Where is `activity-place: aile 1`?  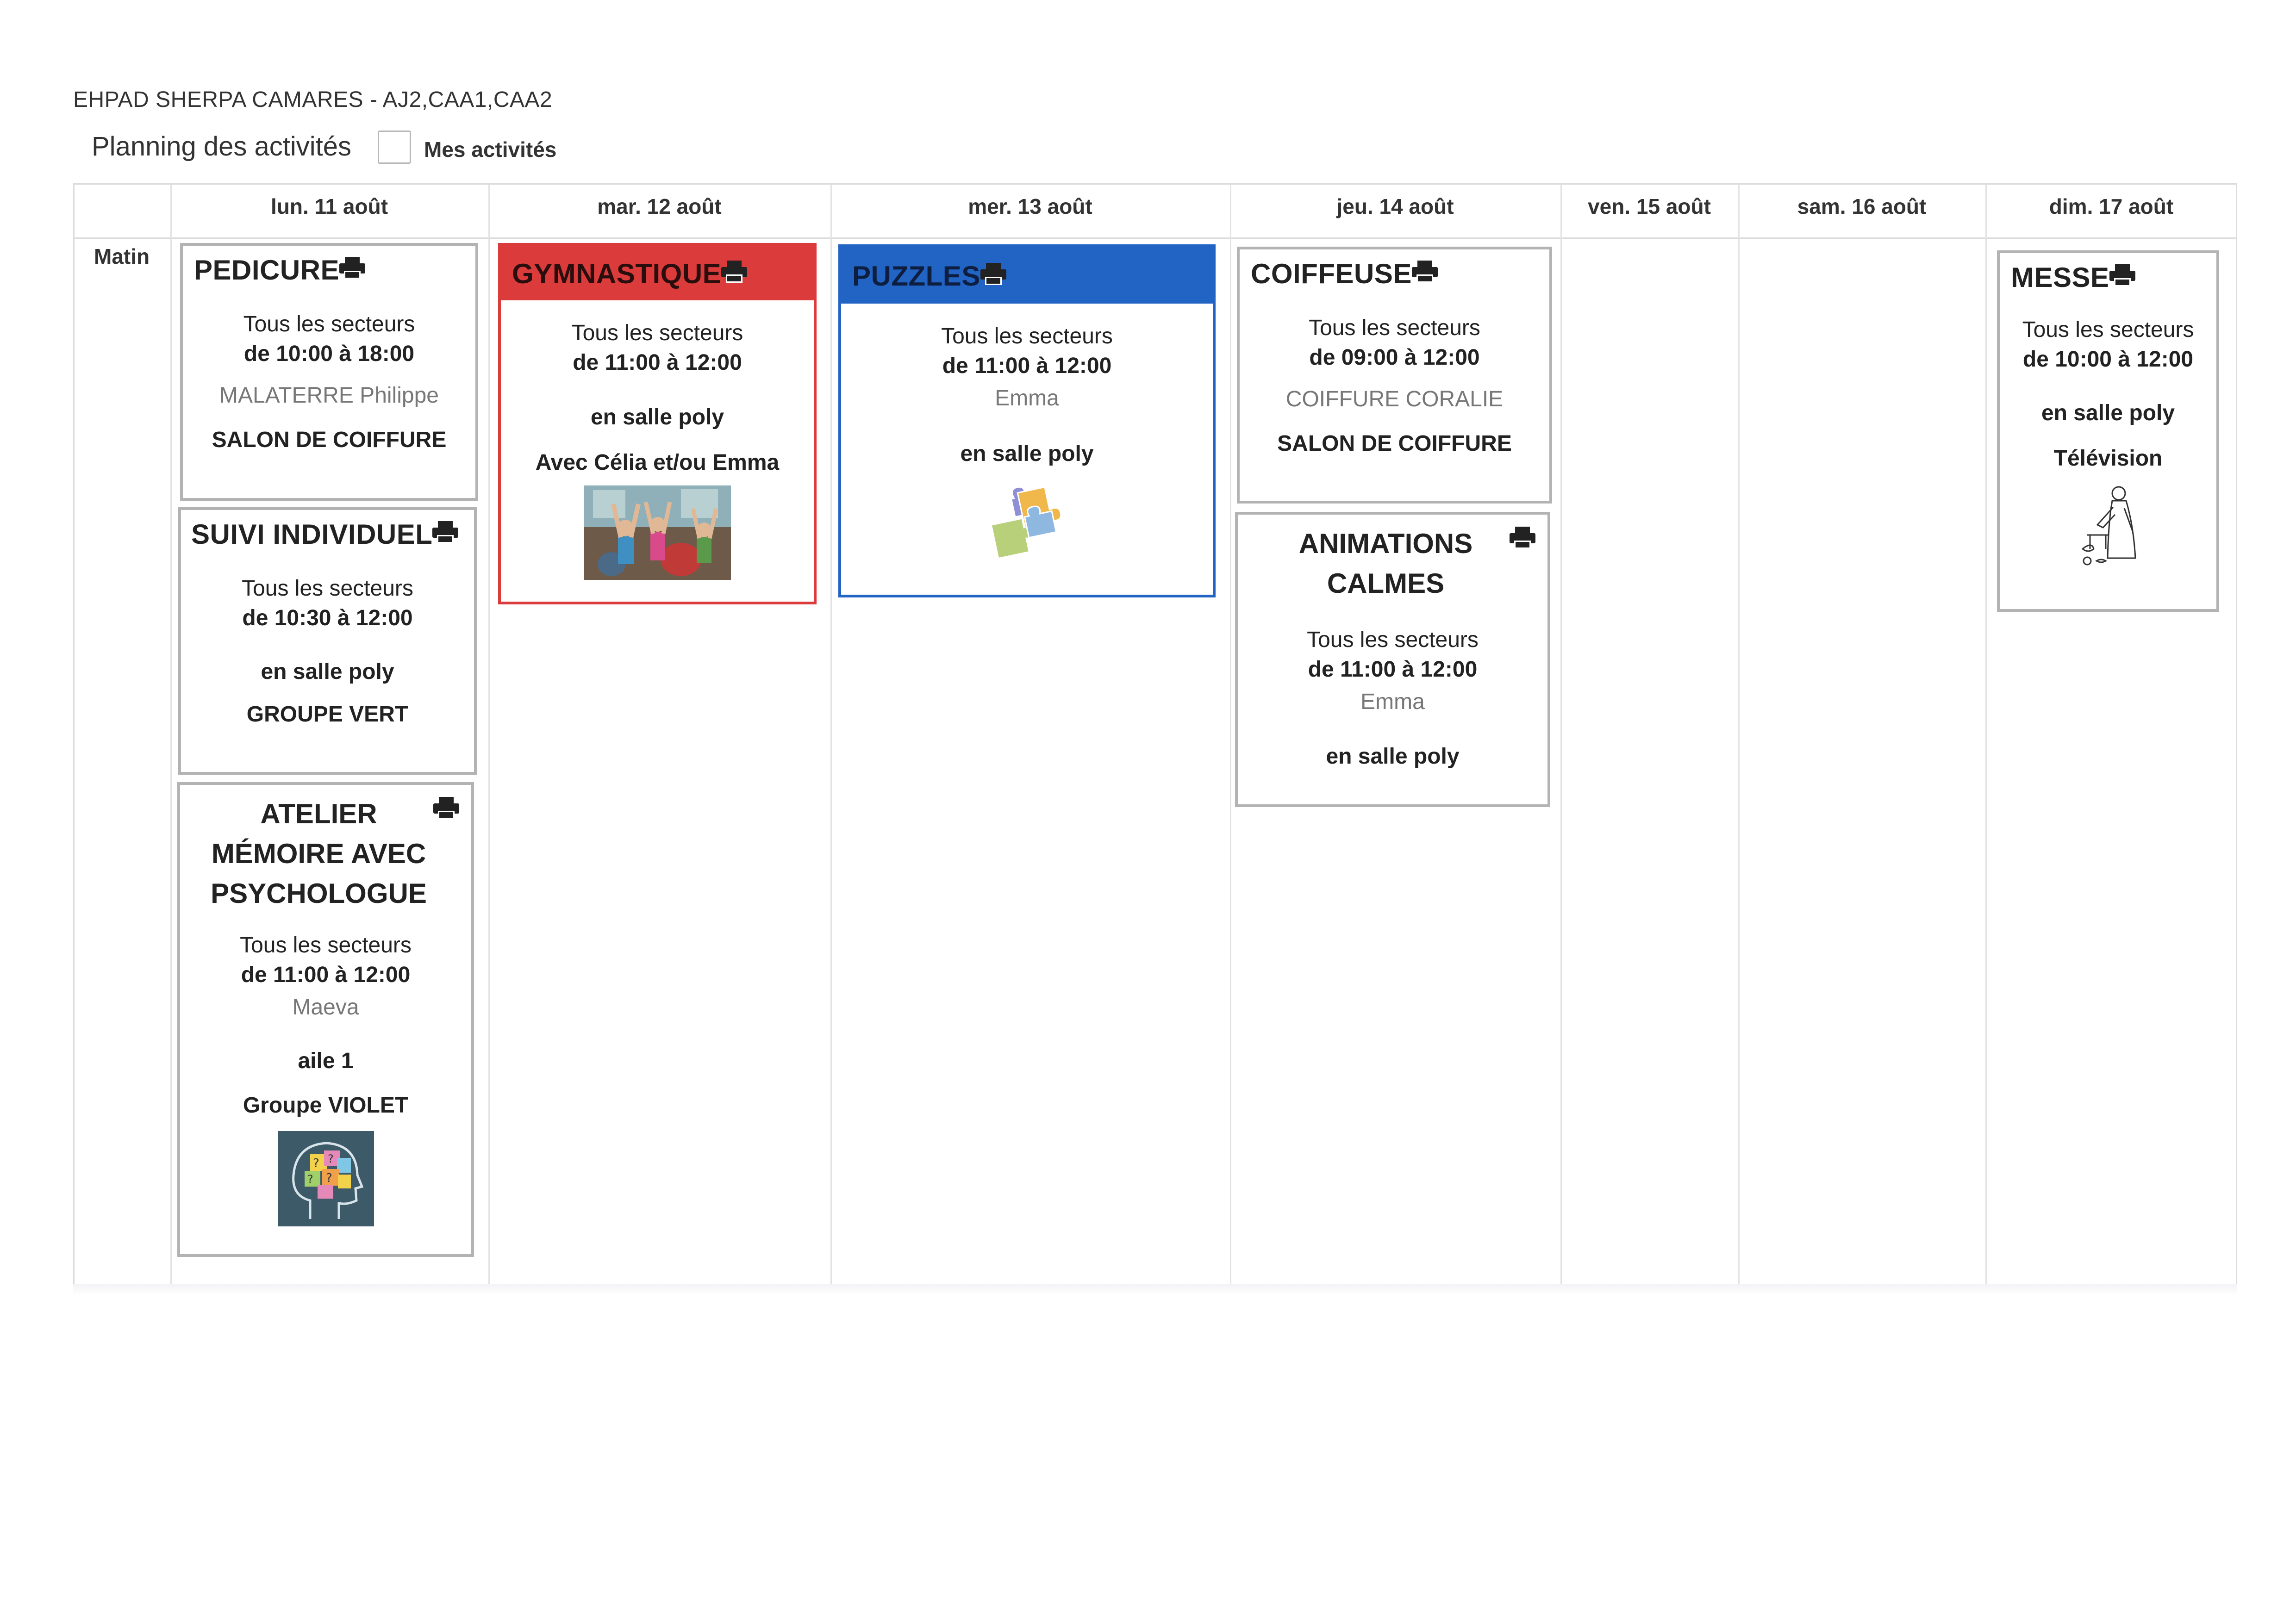
activity-place: aile 1 is located at coordinates (326, 1061).